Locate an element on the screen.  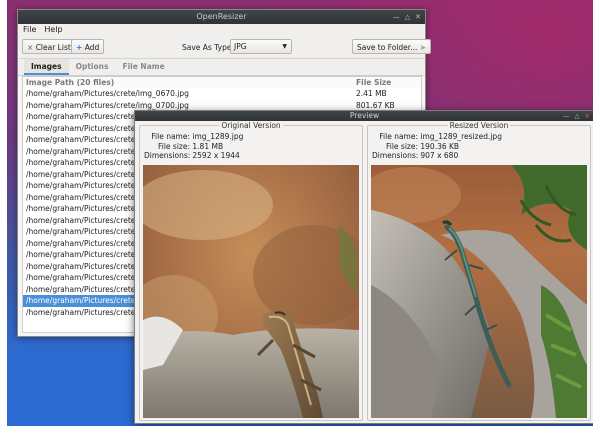
original-heading: Original Version is located at coordinates (251, 125).